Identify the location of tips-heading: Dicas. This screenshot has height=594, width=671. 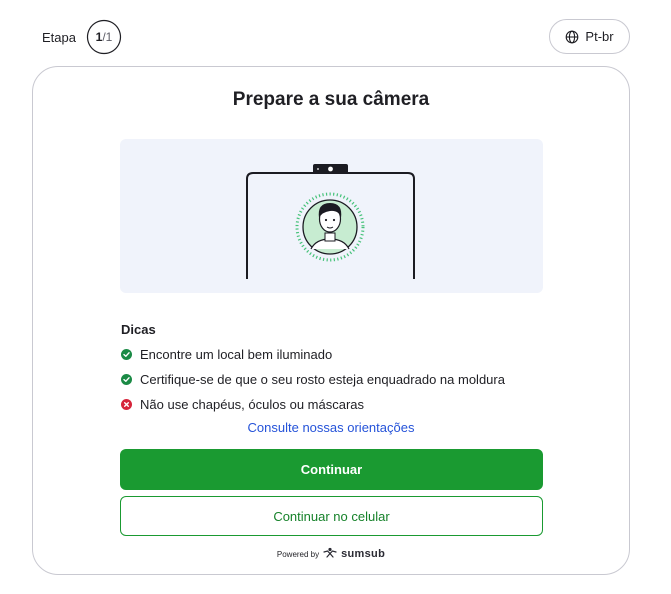
(138, 329).